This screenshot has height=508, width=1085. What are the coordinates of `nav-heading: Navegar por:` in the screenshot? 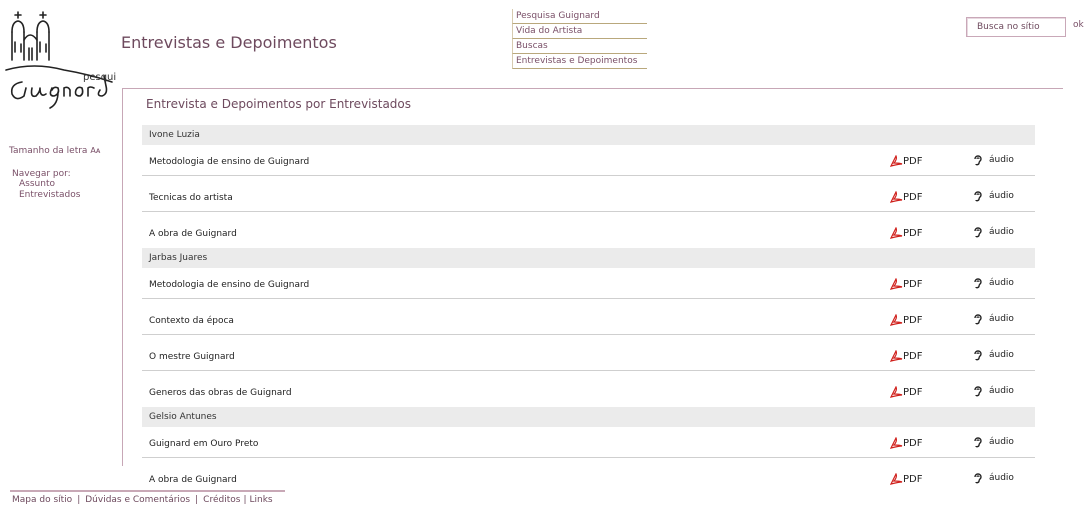 It's located at (41, 174).